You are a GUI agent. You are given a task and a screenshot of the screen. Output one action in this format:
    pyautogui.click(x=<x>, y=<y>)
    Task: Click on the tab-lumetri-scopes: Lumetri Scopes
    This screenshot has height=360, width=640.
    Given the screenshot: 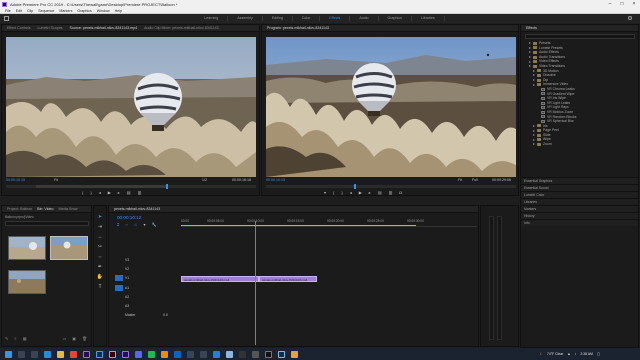 What is the action you would take?
    pyautogui.click(x=50, y=28)
    